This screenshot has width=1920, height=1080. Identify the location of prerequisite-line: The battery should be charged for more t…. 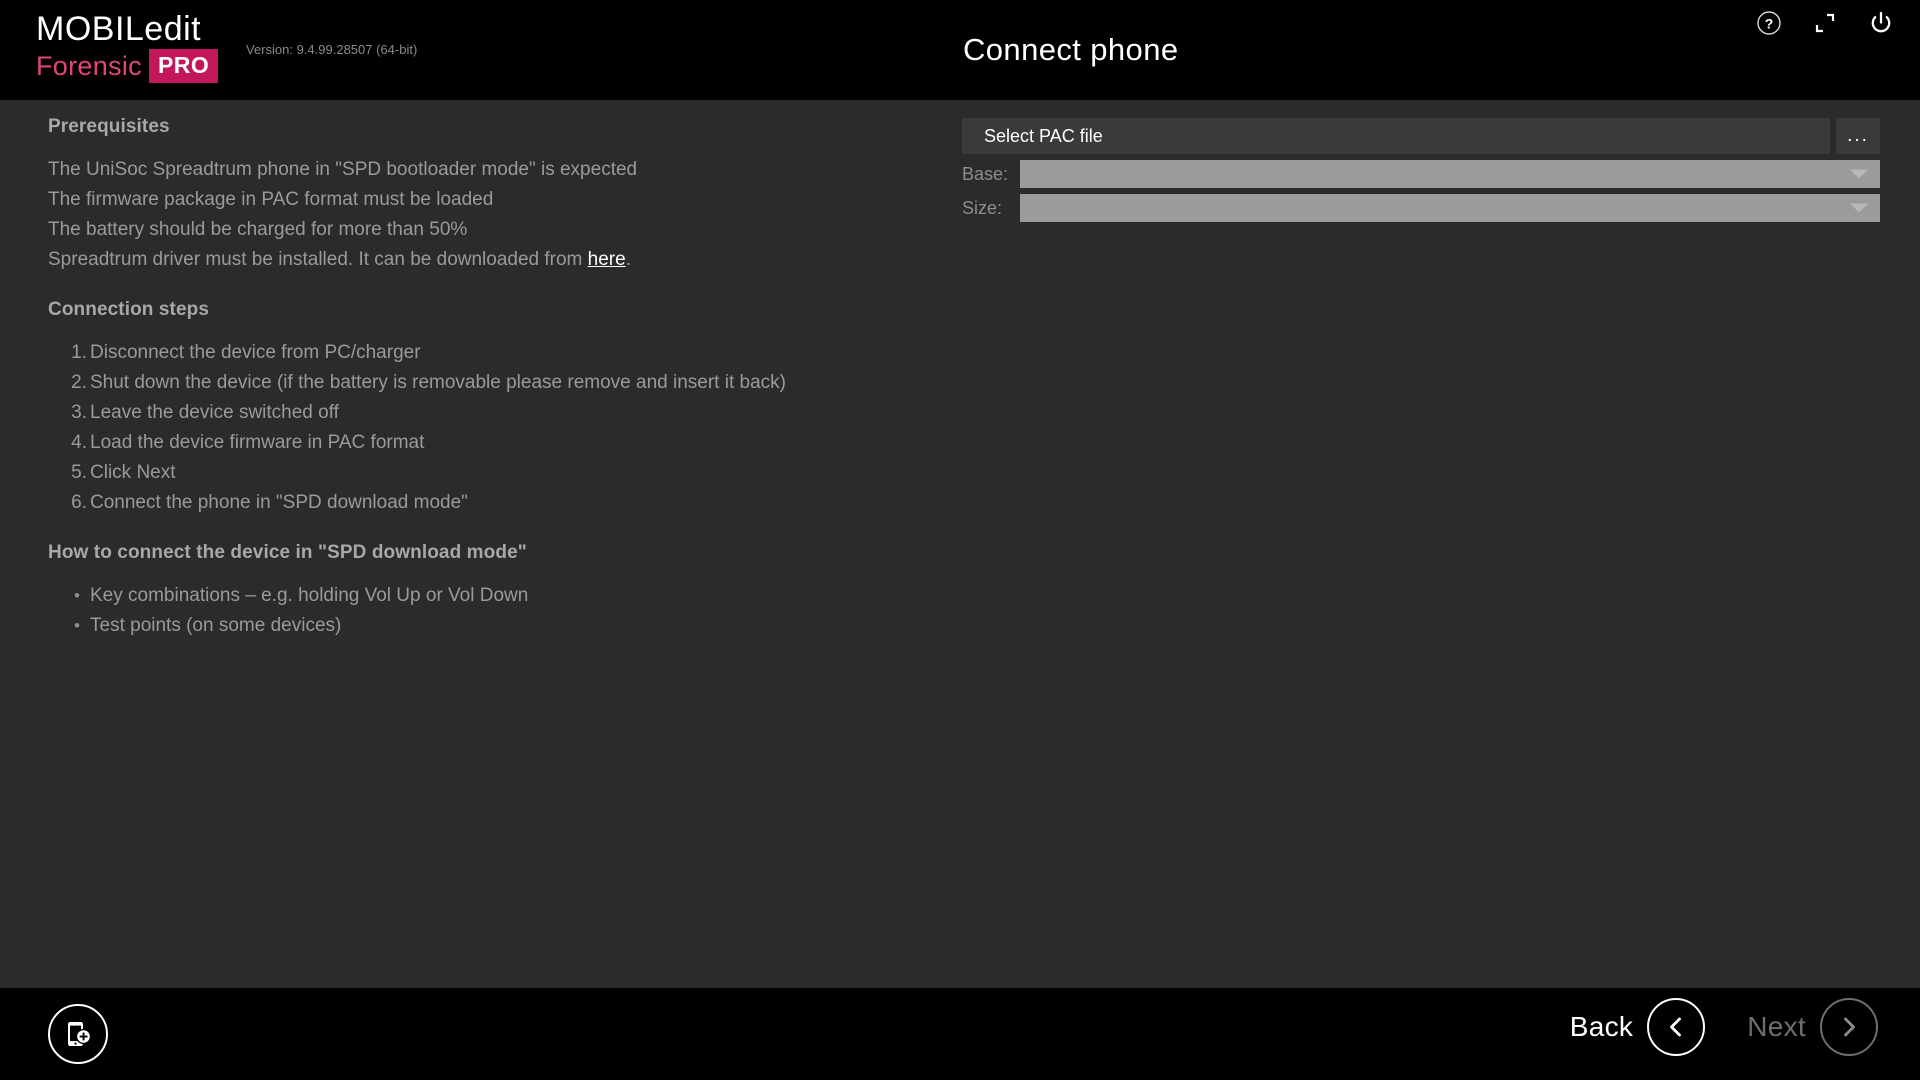
(258, 229).